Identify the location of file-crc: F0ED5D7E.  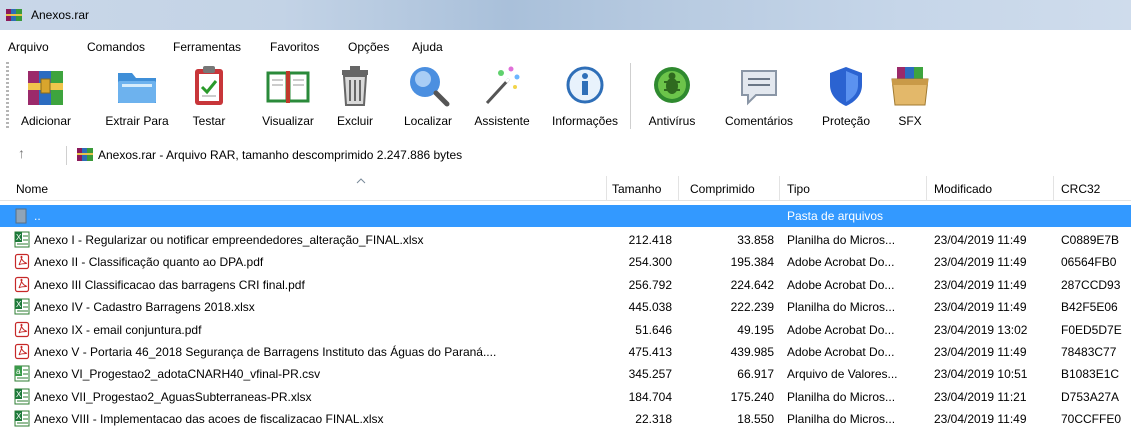
(1091, 330).